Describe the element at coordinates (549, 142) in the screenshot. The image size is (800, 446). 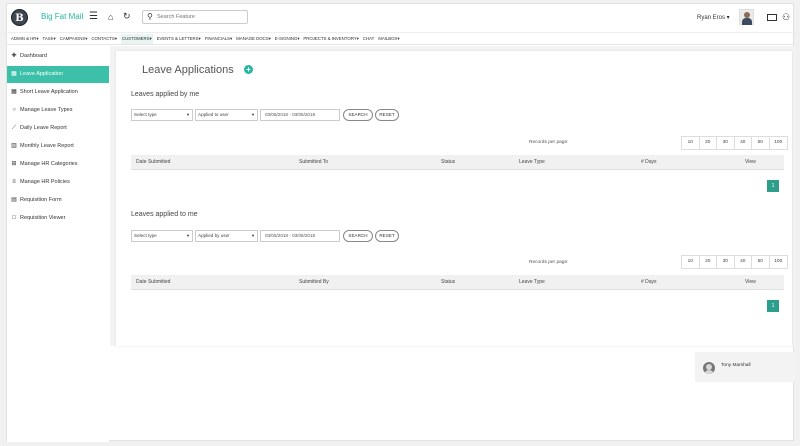
I see `records-per-page-label: Records per page:` at that location.